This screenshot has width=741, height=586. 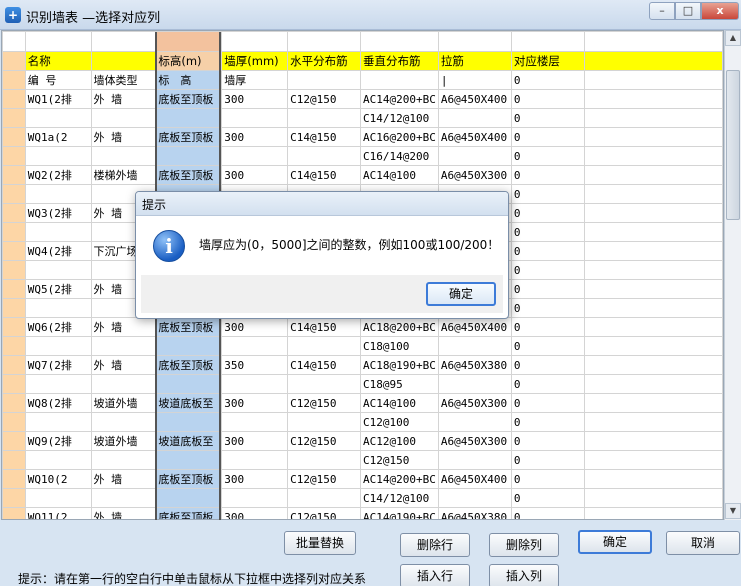 What do you see at coordinates (399, 384) in the screenshot?
I see `vertical-rebar-cell: C18@95` at bounding box center [399, 384].